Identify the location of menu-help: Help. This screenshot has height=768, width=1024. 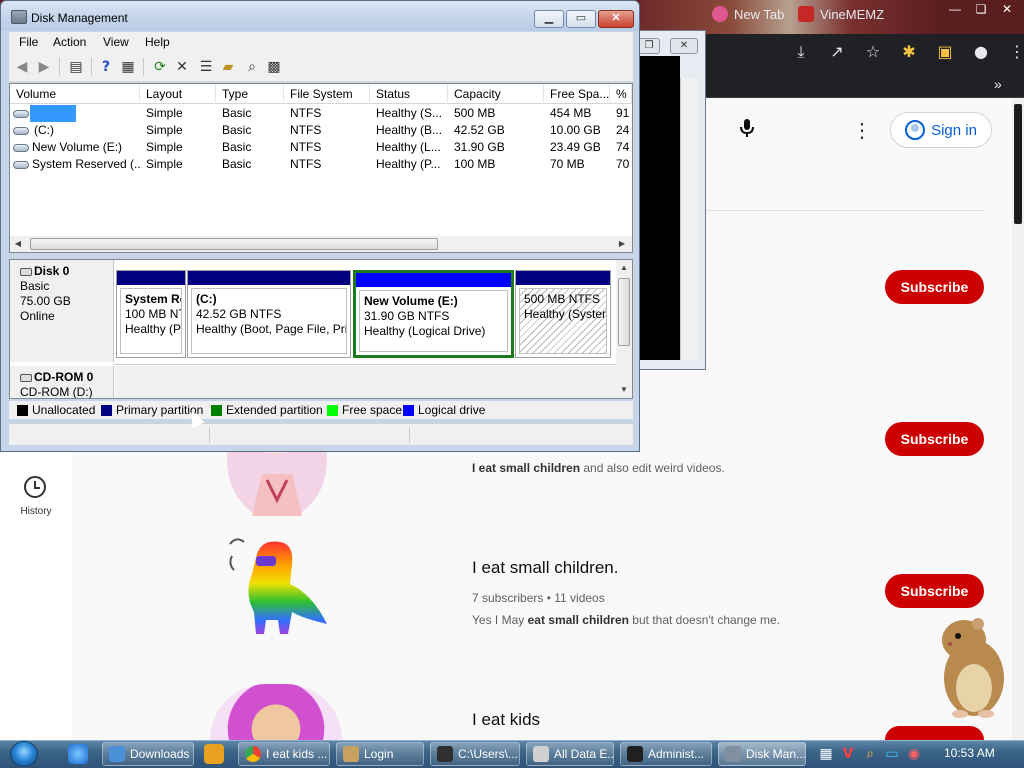
(157, 42).